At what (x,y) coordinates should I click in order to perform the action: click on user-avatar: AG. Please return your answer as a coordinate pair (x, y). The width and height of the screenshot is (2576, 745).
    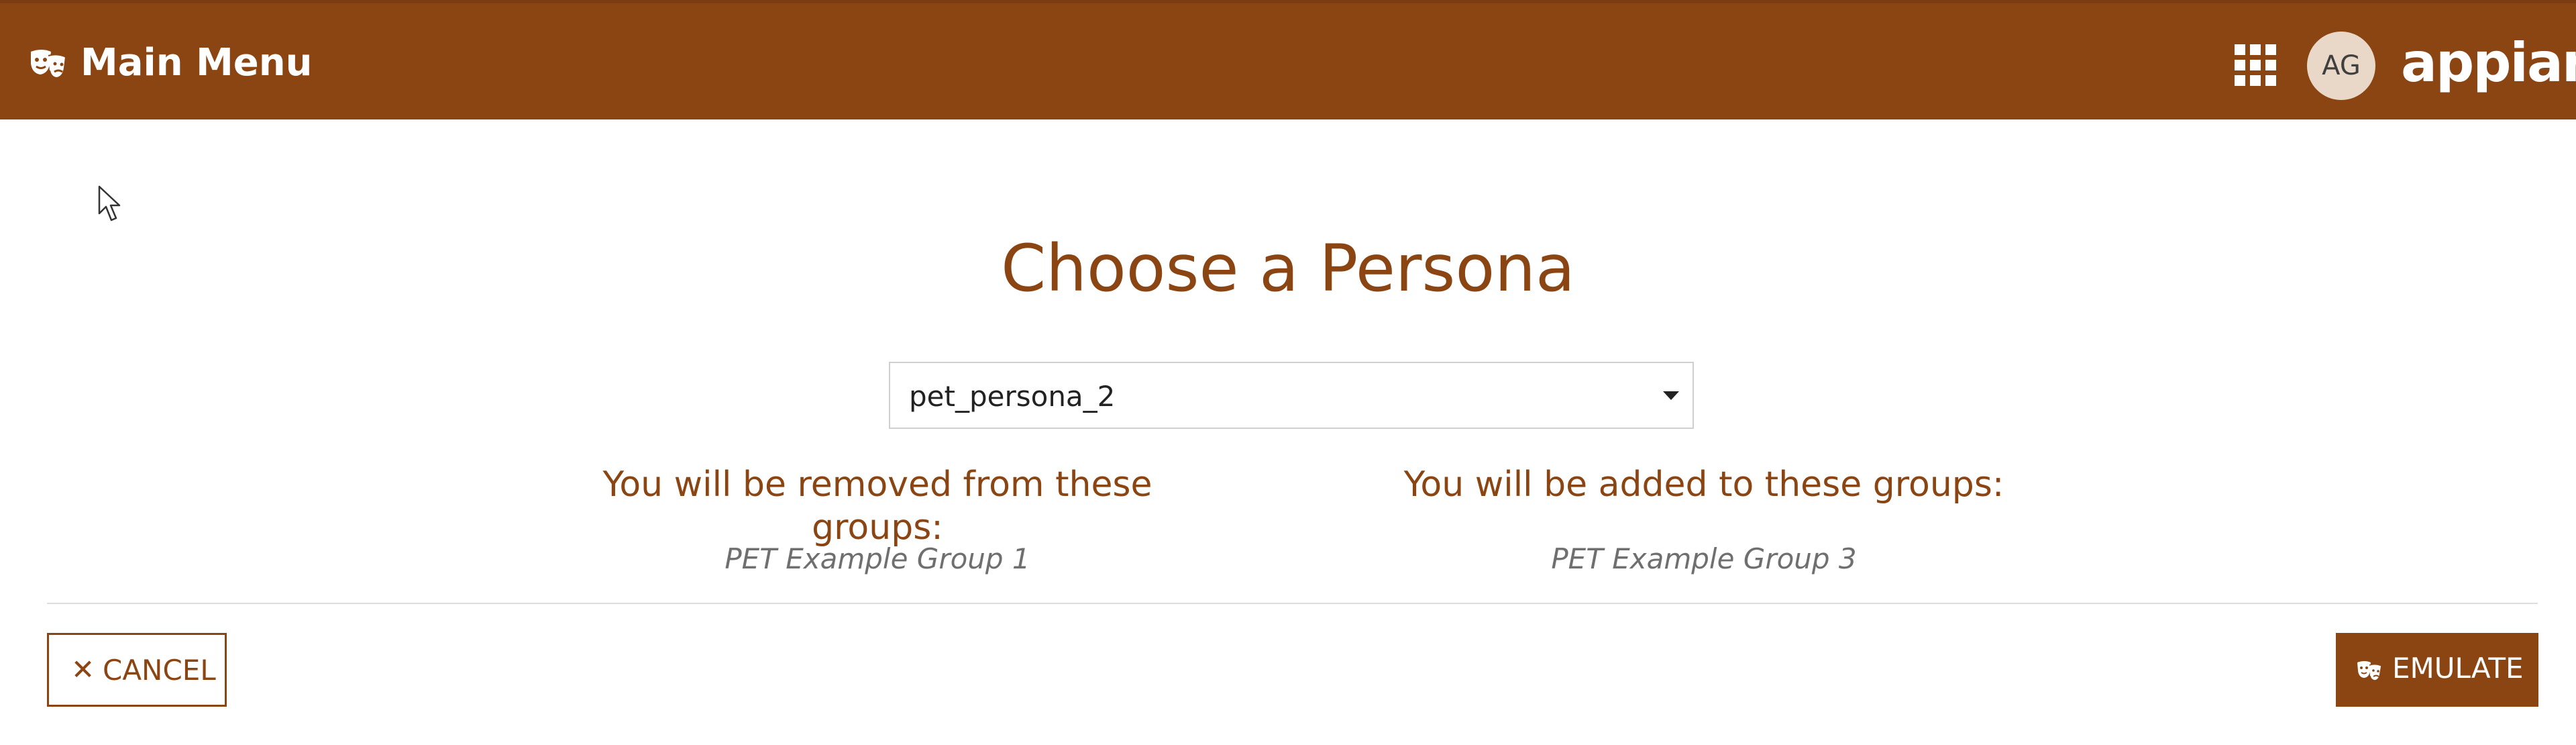
    Looking at the image, I should click on (2341, 66).